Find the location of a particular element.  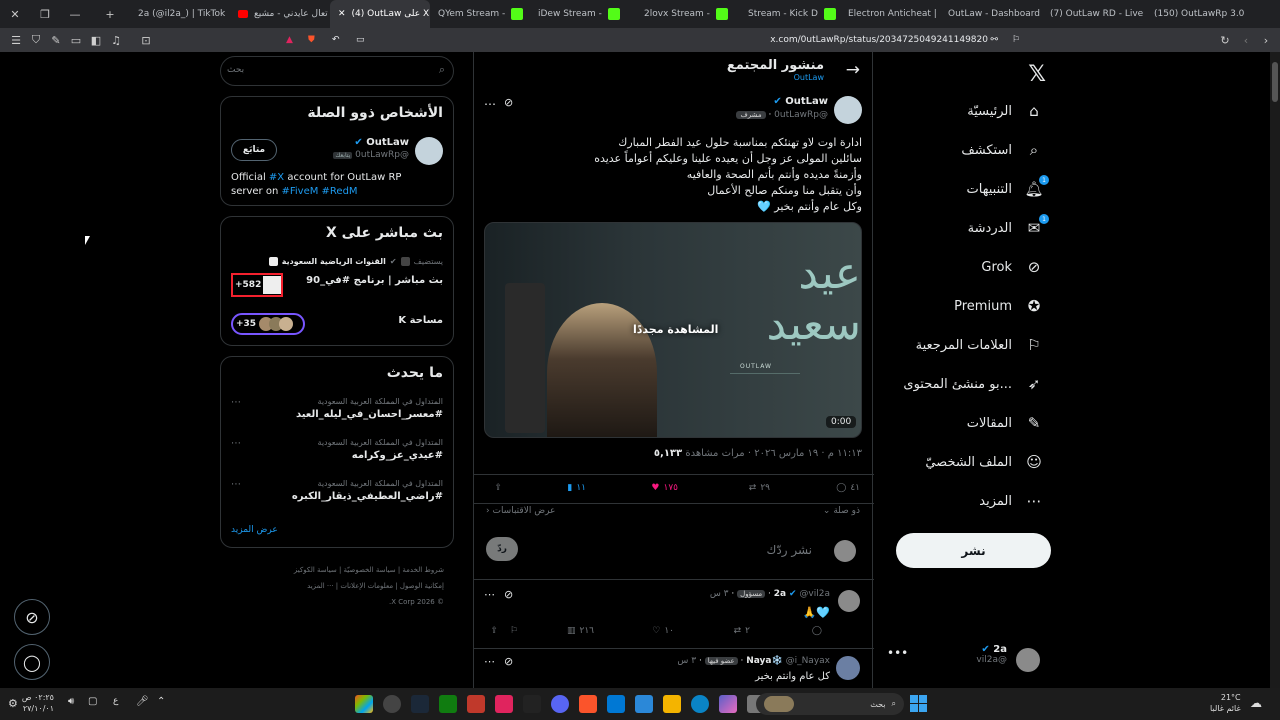

nav-notifications: 🔔︎ 1 التنبيهات is located at coordinates (1008, 187).